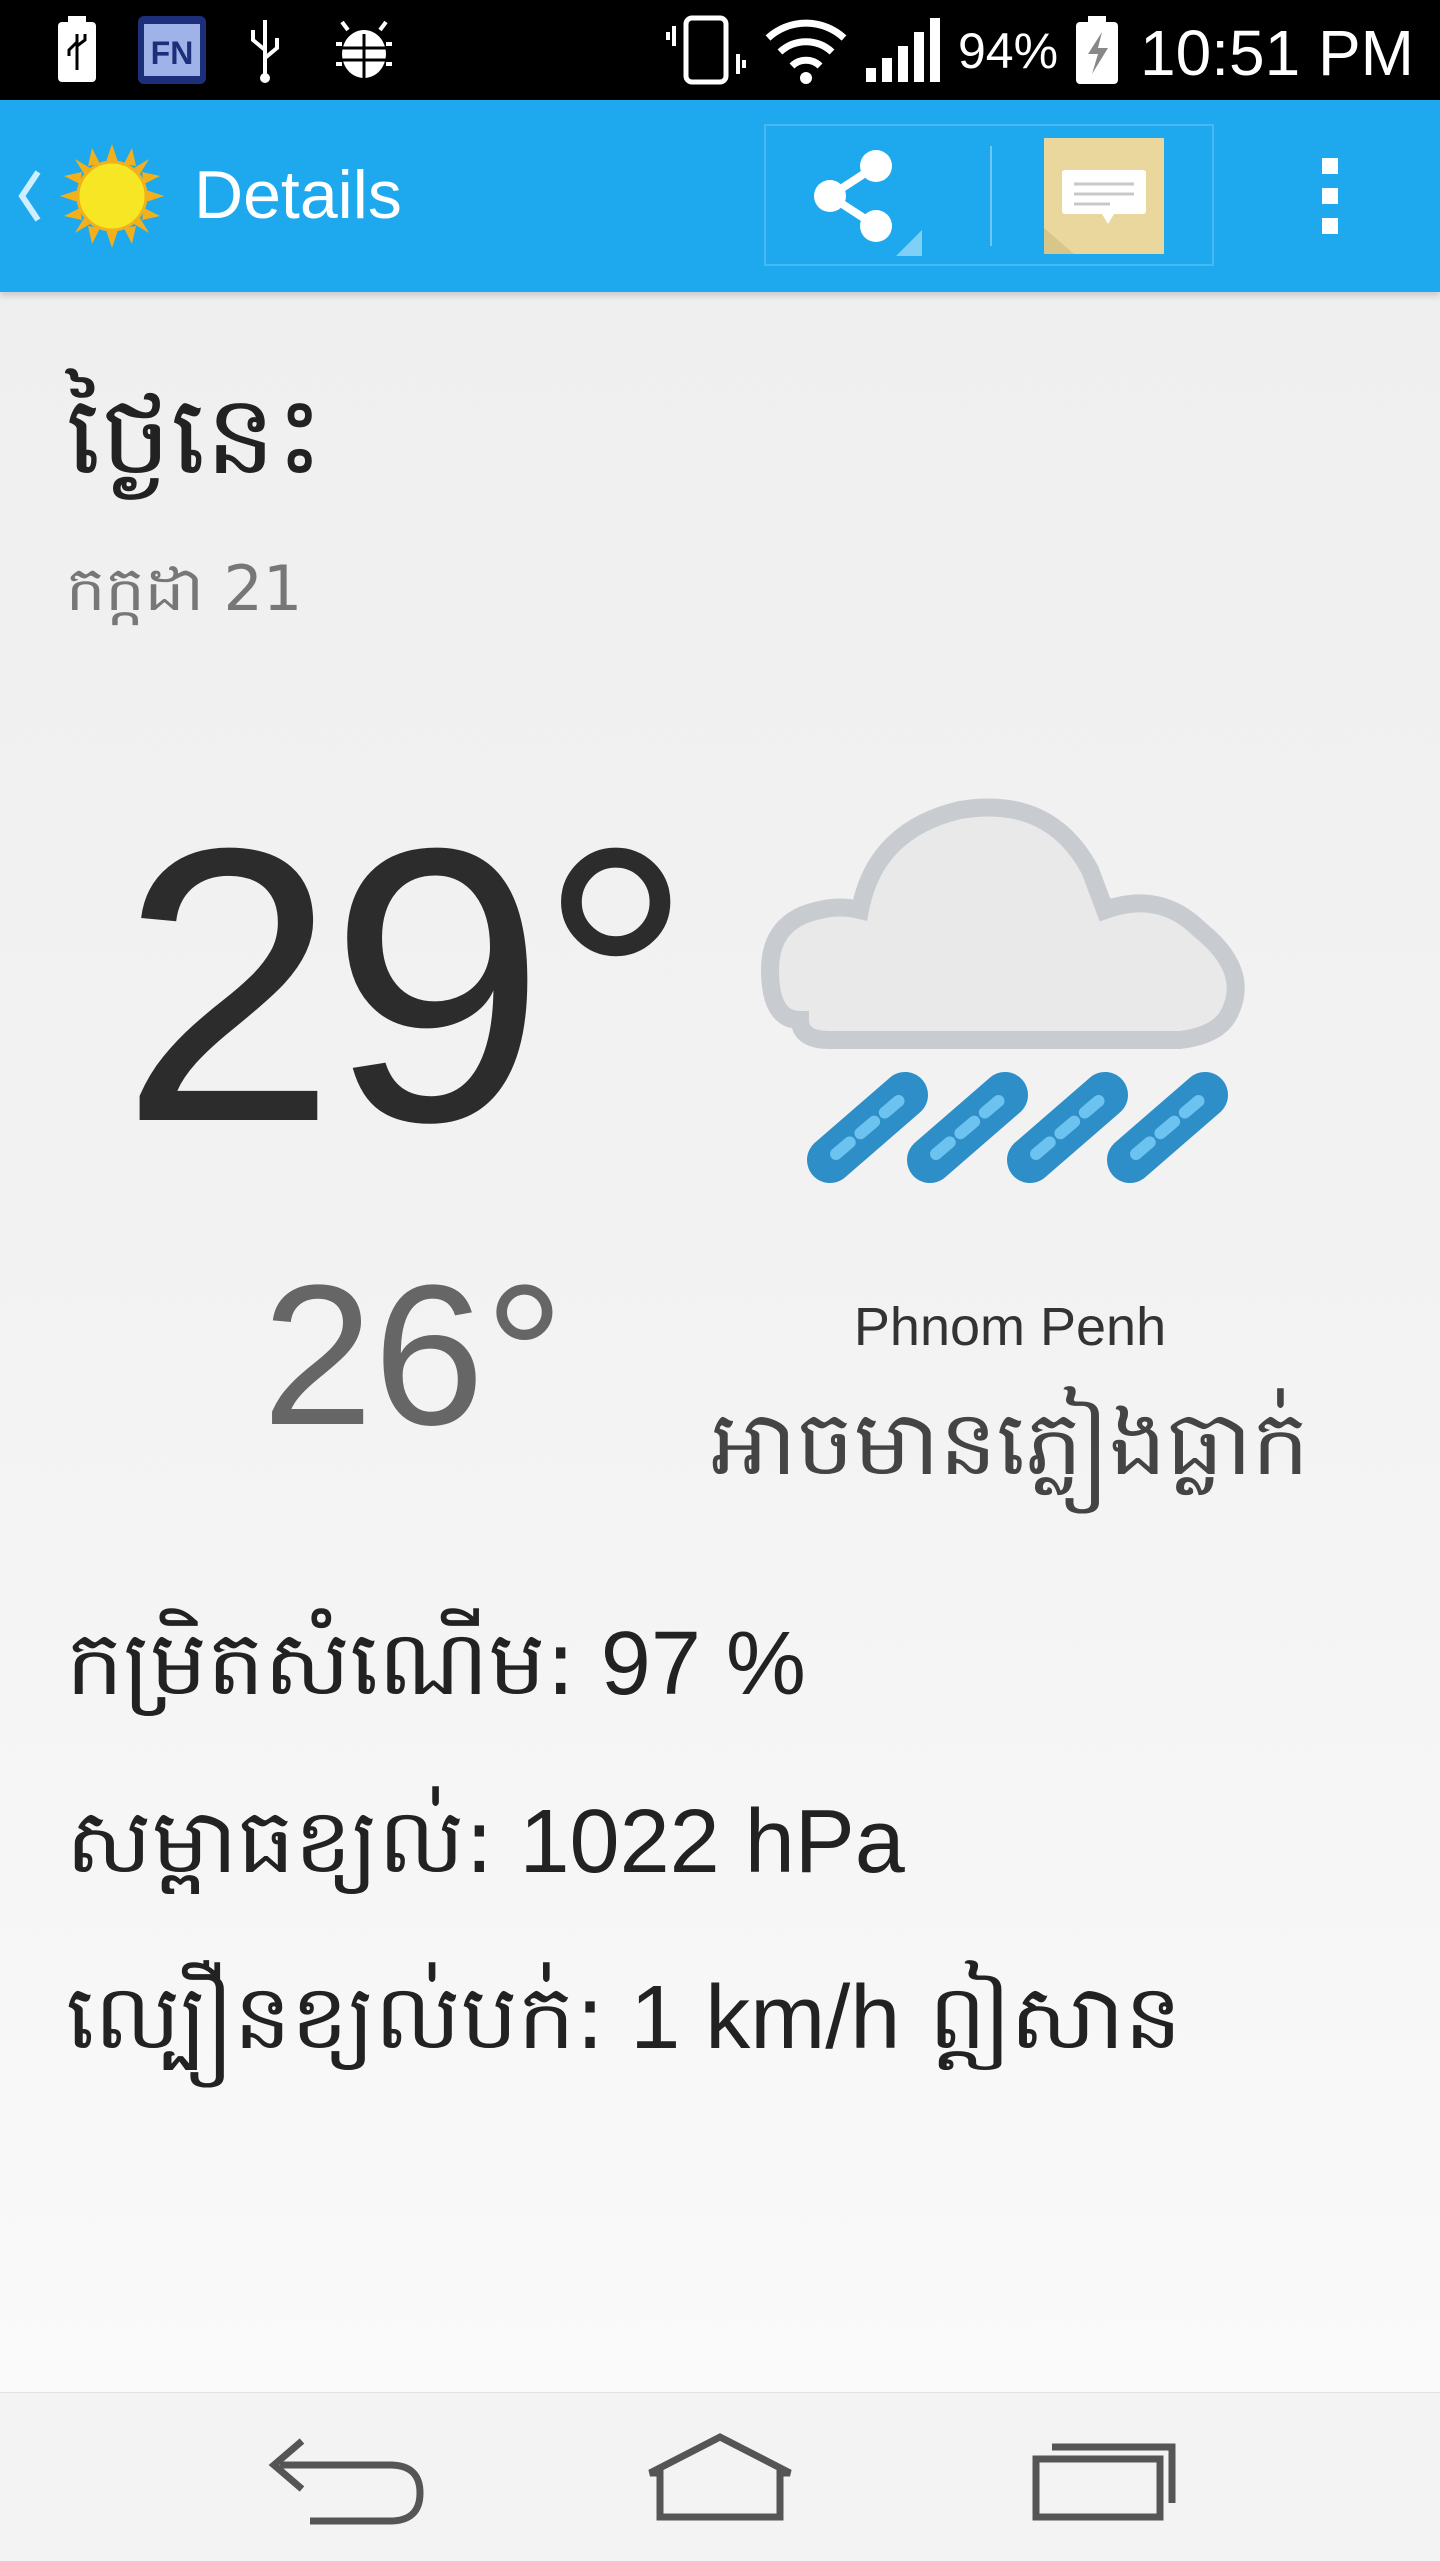  Describe the element at coordinates (112, 196) in the screenshot. I see `sun-app-icon` at that location.